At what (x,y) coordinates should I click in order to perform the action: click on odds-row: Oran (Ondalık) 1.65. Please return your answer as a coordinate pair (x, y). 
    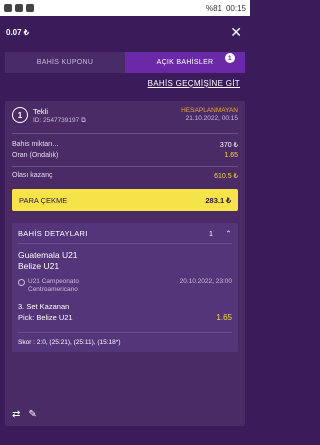
    Looking at the image, I should click on (125, 155).